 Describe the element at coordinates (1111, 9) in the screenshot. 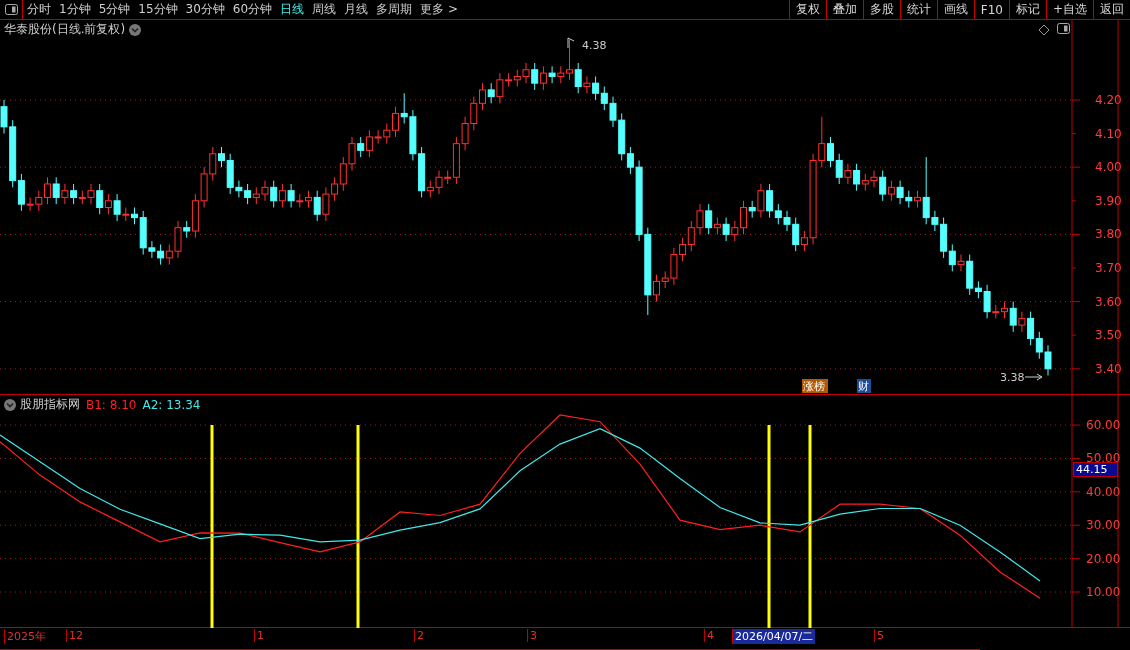

I see `toolbar-button: 返回` at that location.